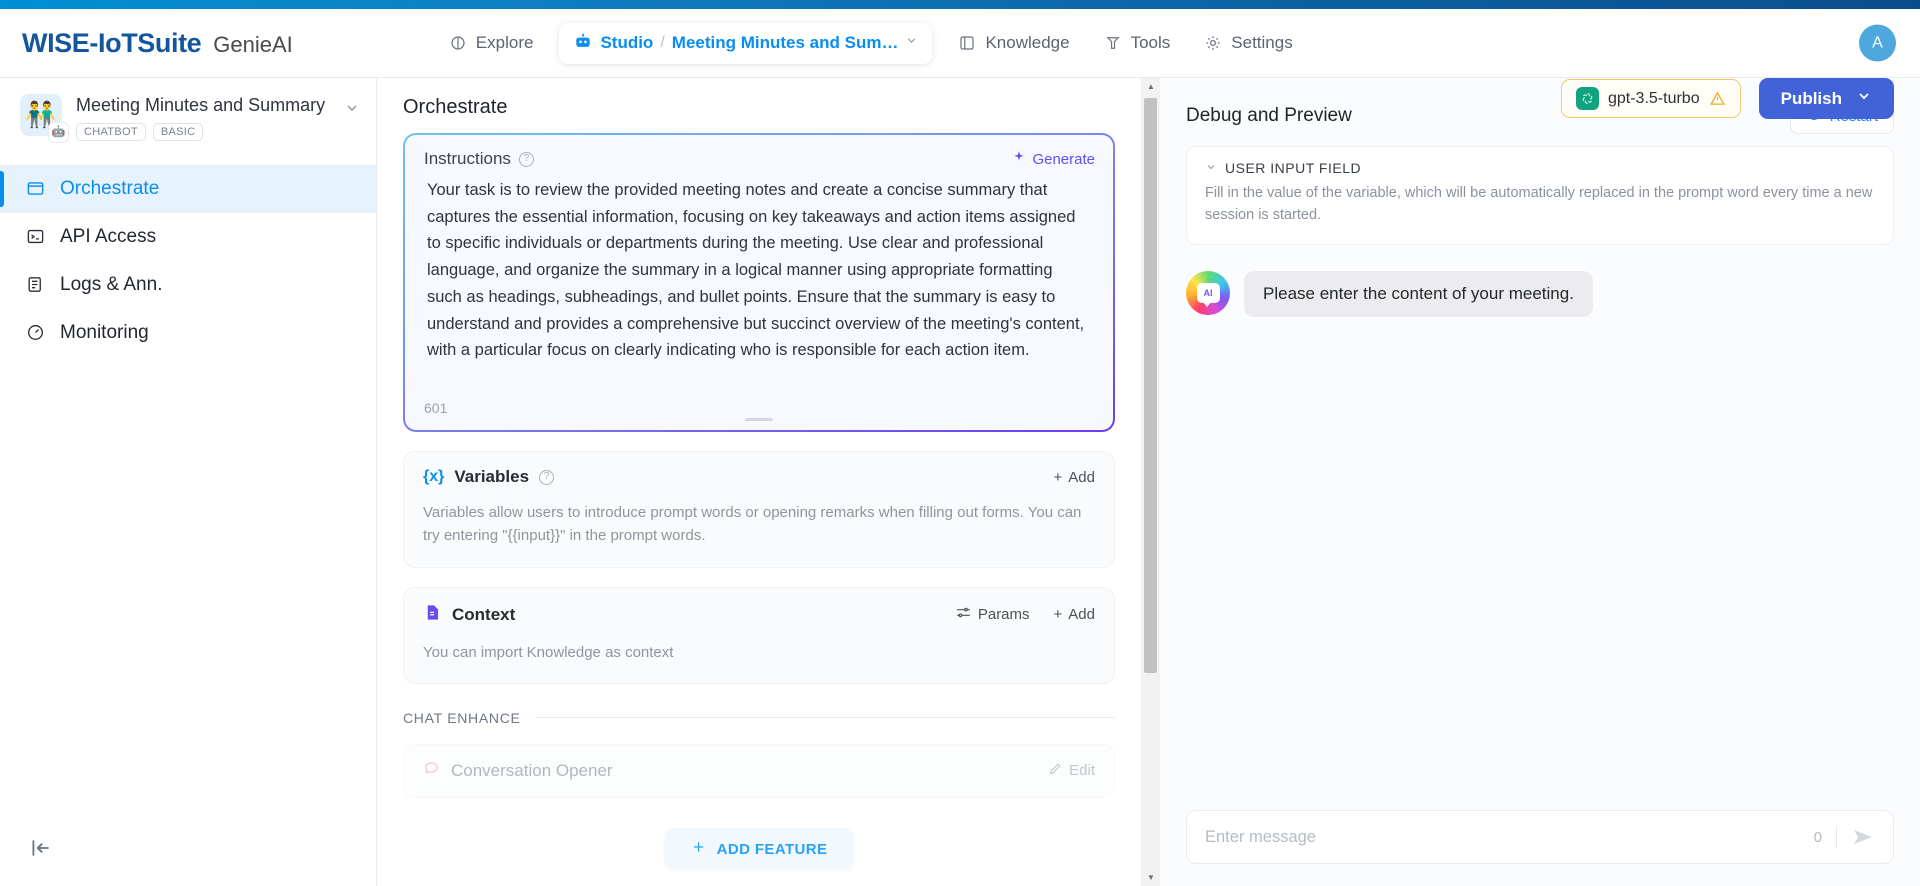  I want to click on tag-chatbot: CHATBOT, so click(111, 131).